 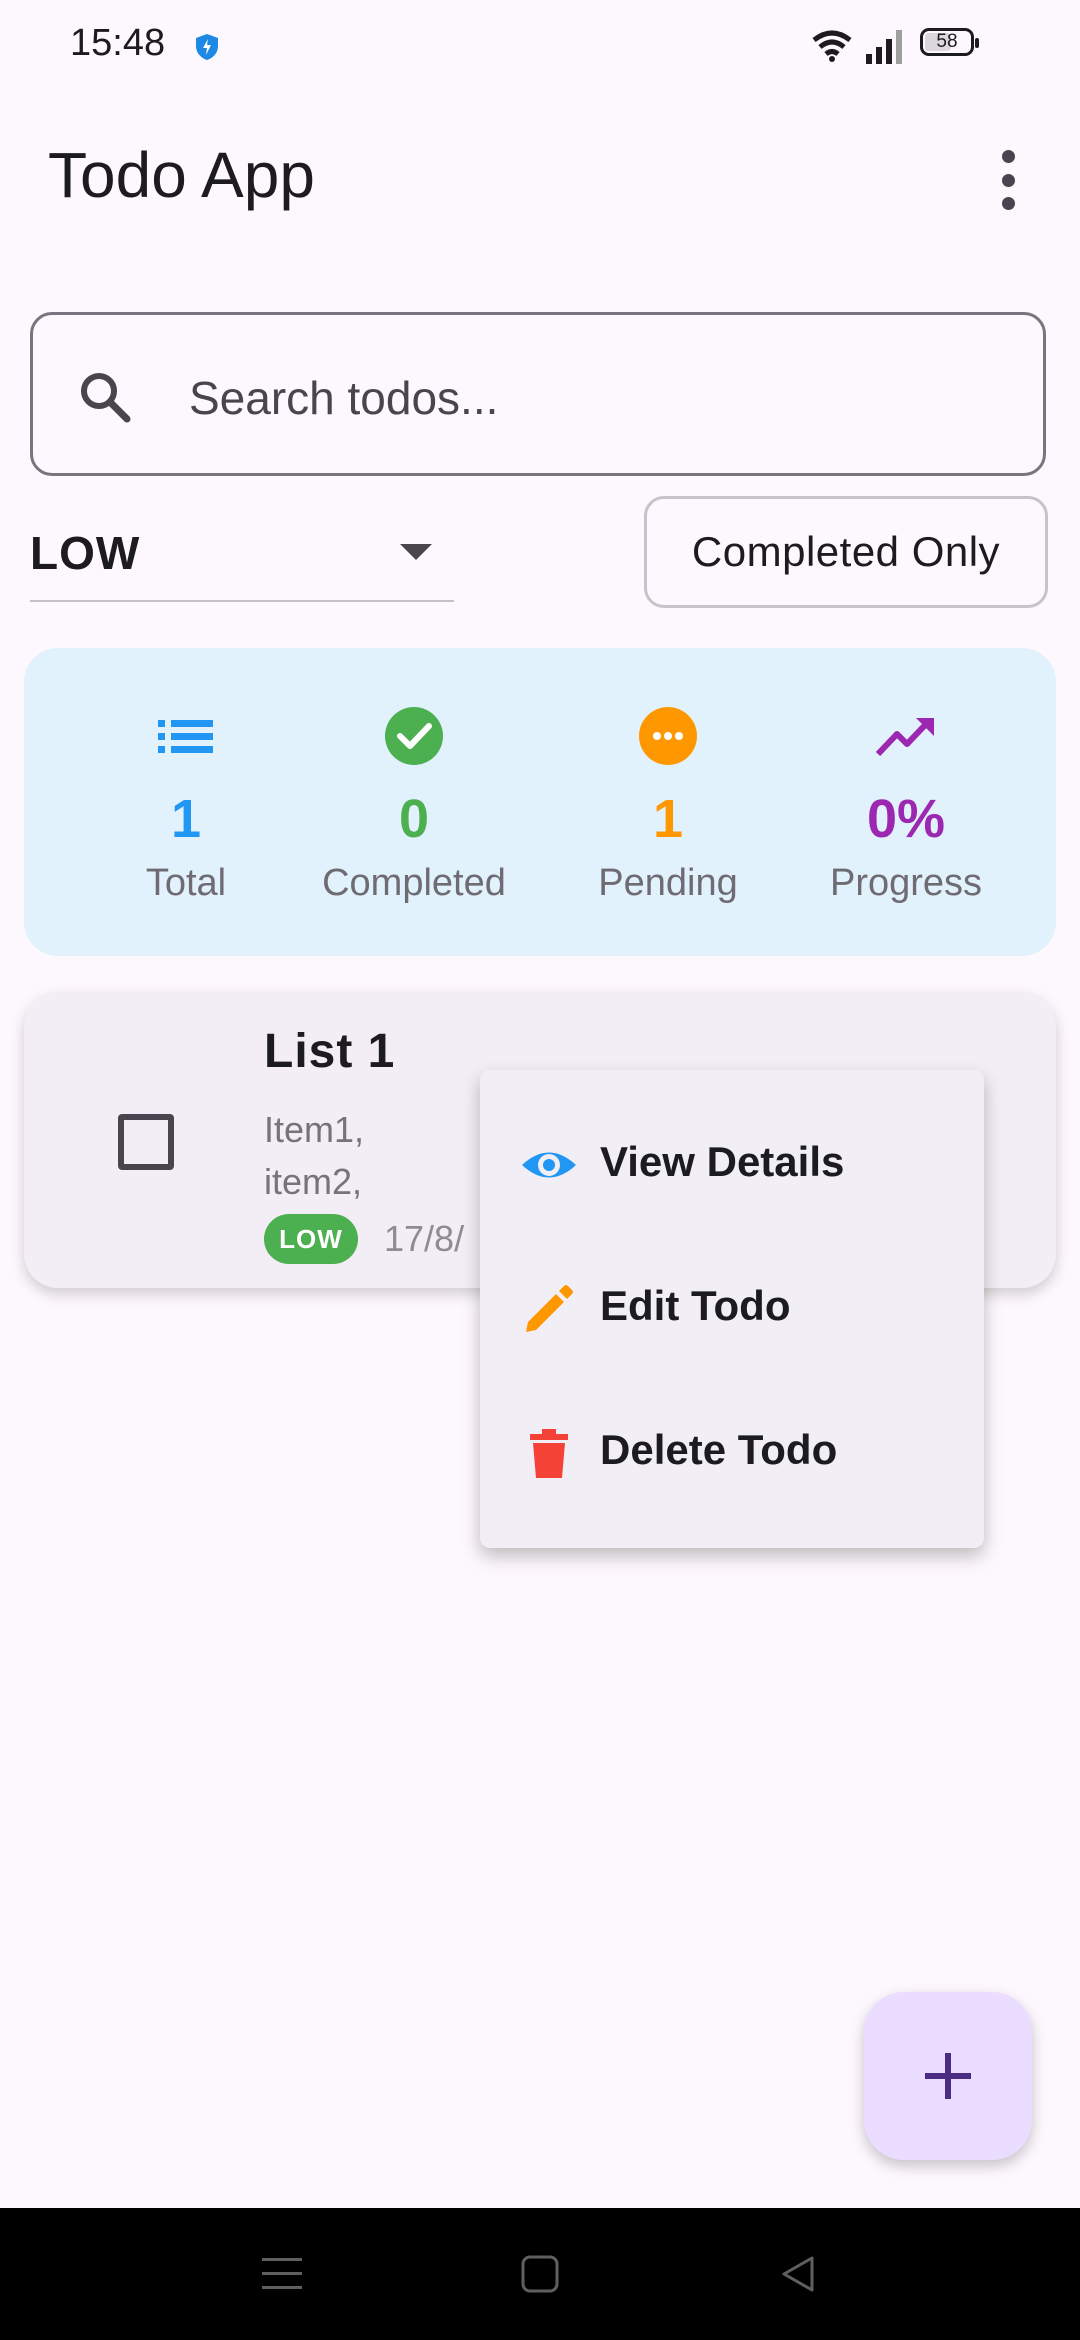 I want to click on menu-item-delete-todo: Delete Todo, so click(x=732, y=1452).